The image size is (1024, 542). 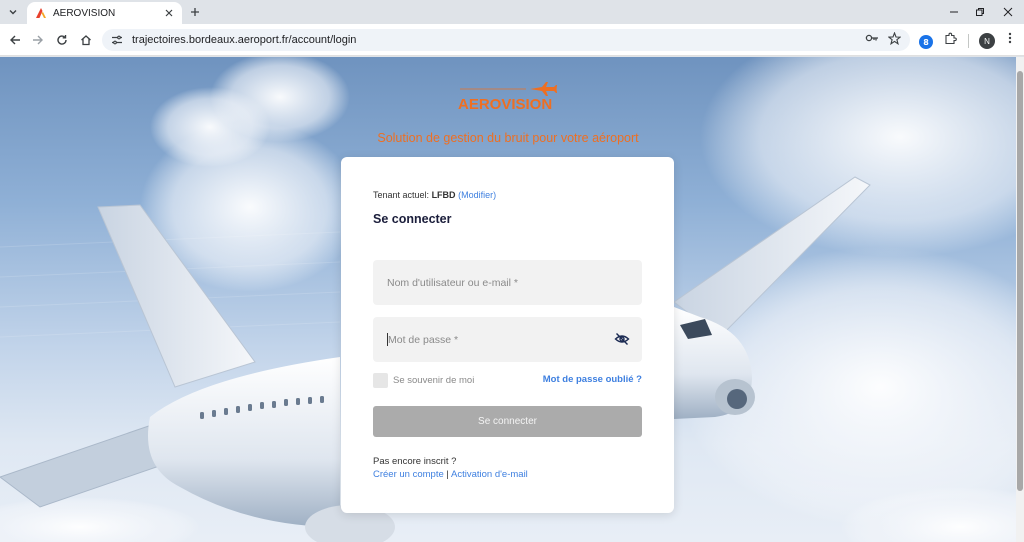 What do you see at coordinates (622, 339) in the screenshot?
I see `eye-slash-icon` at bounding box center [622, 339].